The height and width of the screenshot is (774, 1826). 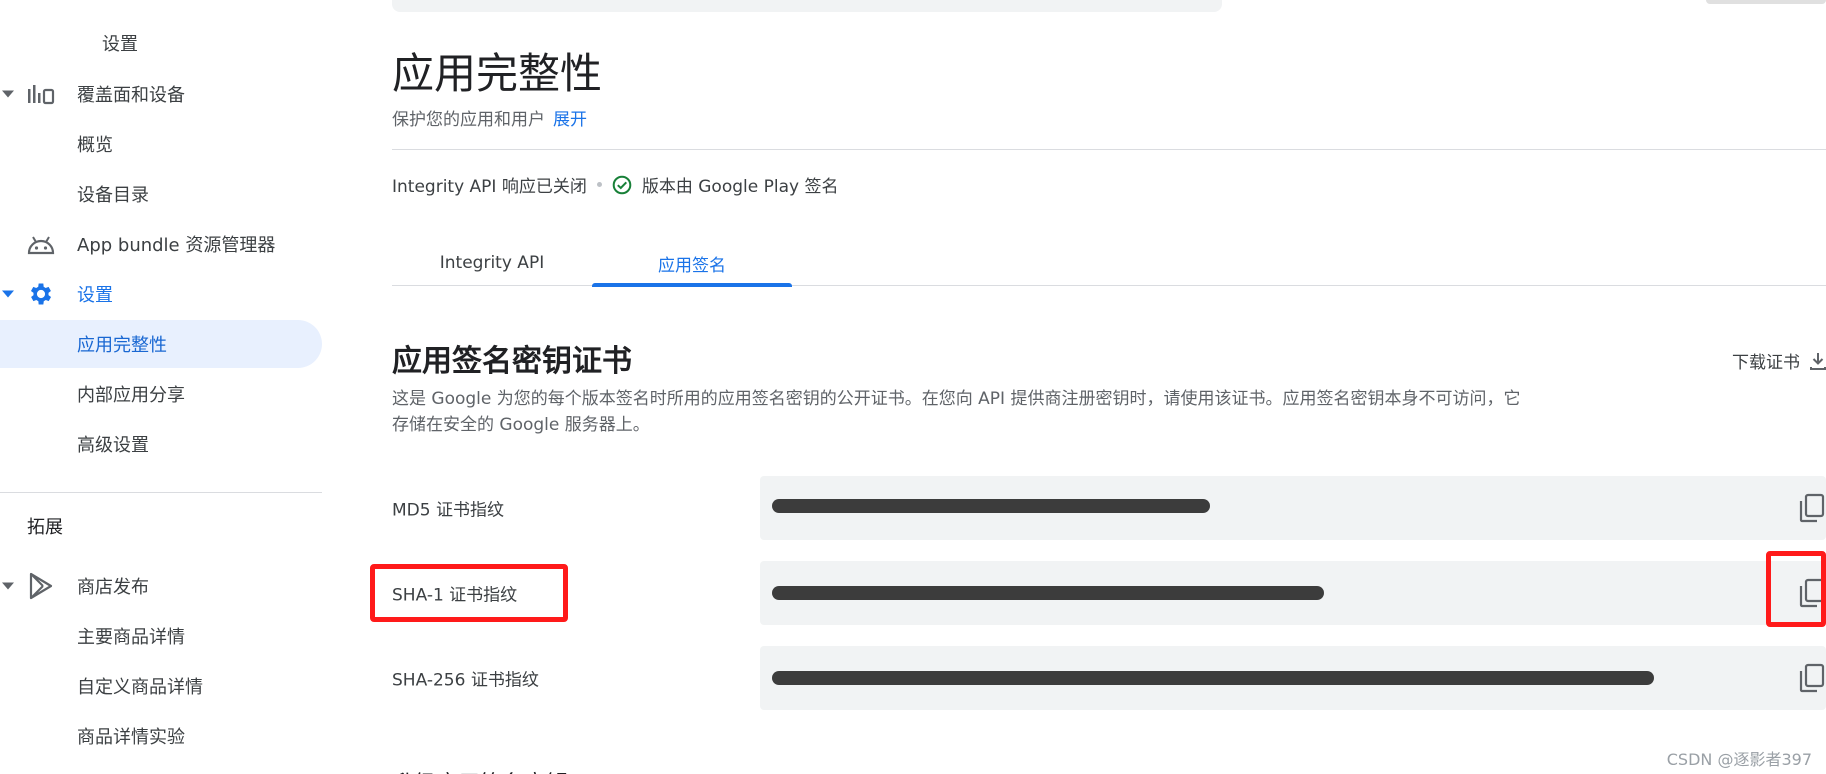 I want to click on sidebar-item-settings: 设置, so click(x=161, y=294).